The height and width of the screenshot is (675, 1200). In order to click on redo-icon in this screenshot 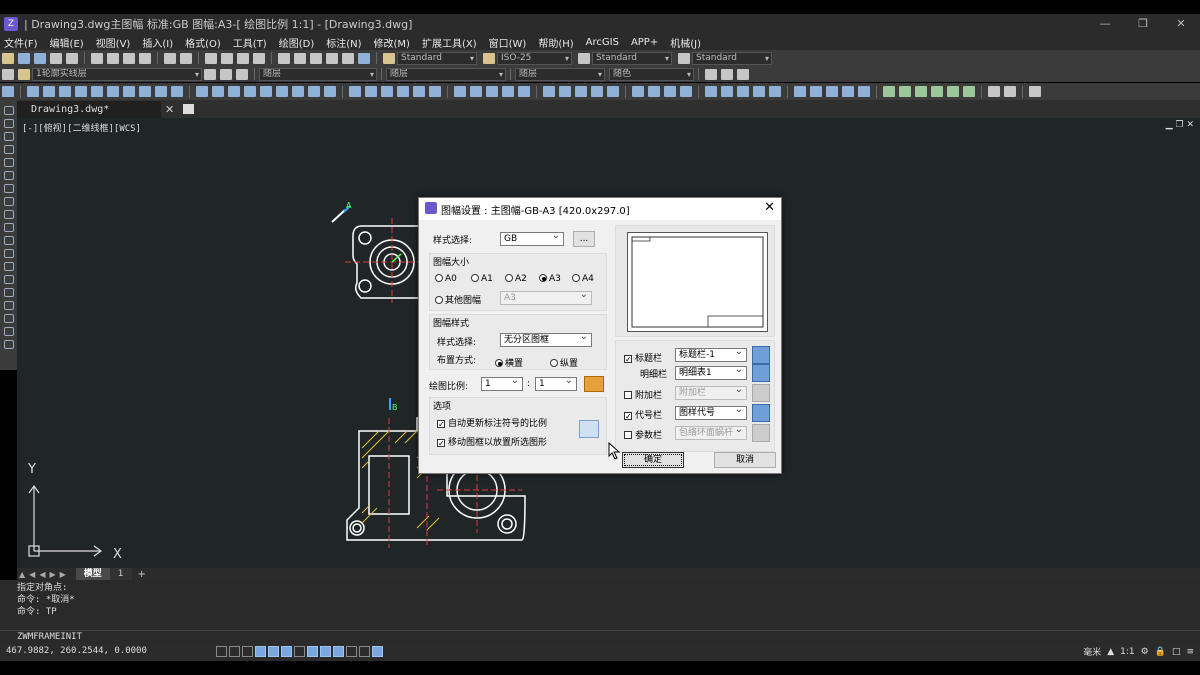, I will do `click(186, 58)`.